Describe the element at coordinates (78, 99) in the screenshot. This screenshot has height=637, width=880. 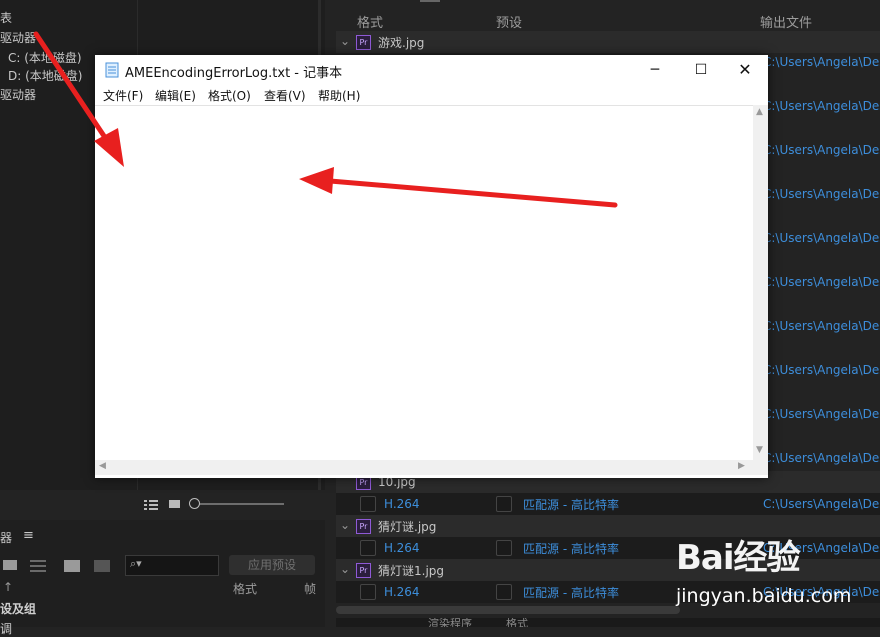
I see `arrow-to-notepad-corner` at that location.